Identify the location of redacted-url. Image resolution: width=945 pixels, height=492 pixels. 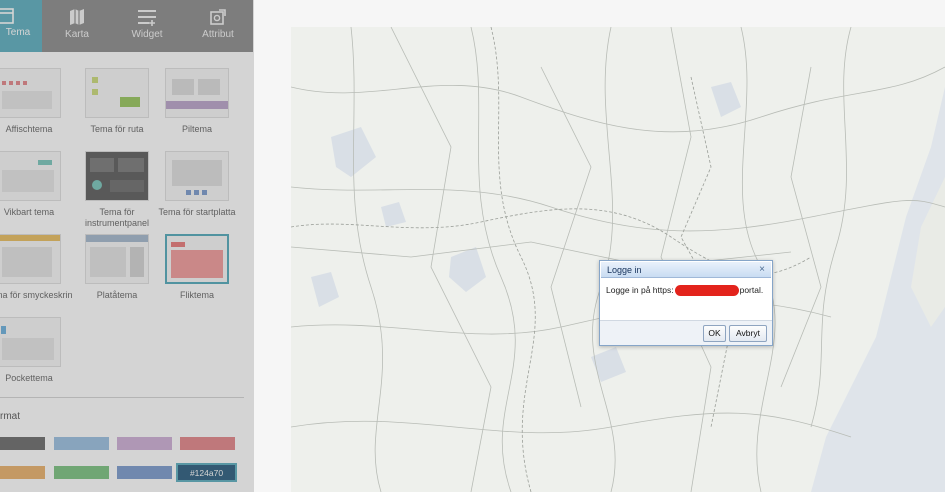
(706, 291).